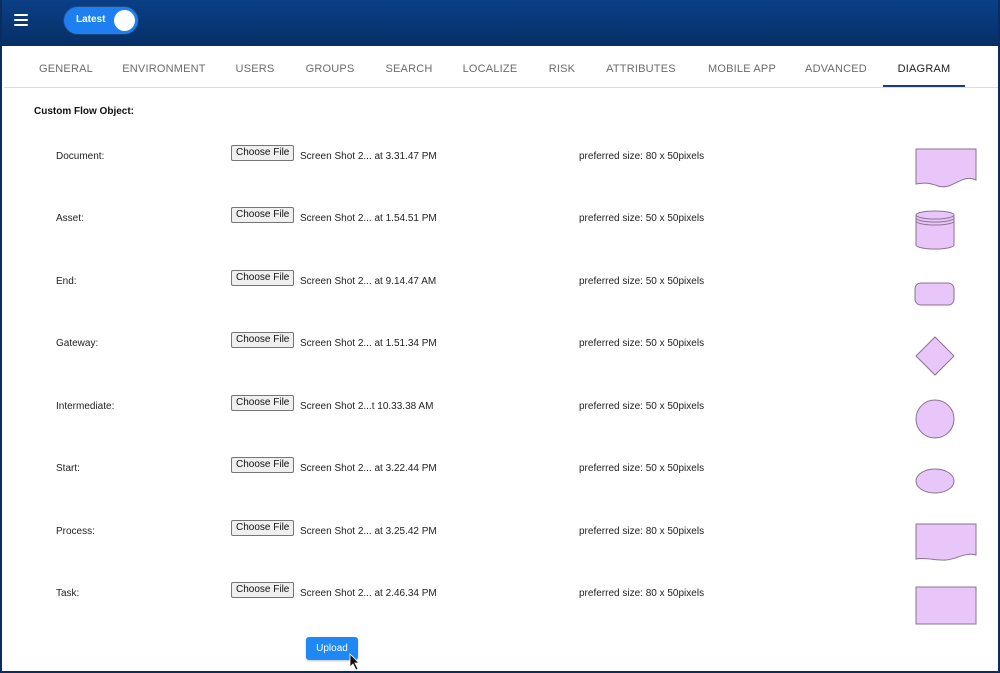 This screenshot has height=673, width=1000. I want to click on version-toggle-label: Latest, so click(91, 19).